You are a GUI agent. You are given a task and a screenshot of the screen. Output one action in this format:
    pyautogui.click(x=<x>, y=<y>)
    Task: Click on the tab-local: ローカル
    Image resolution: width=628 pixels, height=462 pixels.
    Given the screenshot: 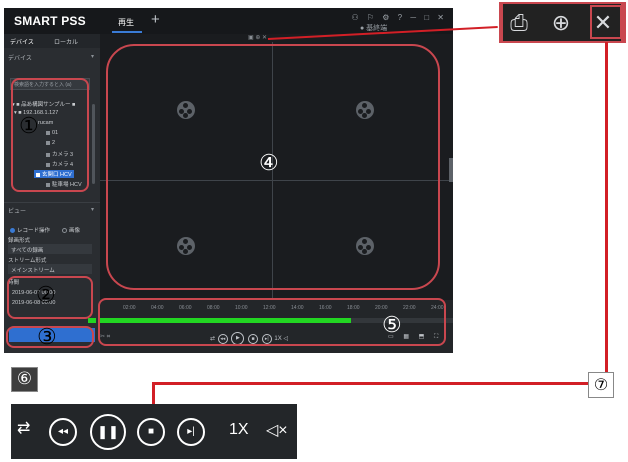 What is the action you would take?
    pyautogui.click(x=66, y=41)
    